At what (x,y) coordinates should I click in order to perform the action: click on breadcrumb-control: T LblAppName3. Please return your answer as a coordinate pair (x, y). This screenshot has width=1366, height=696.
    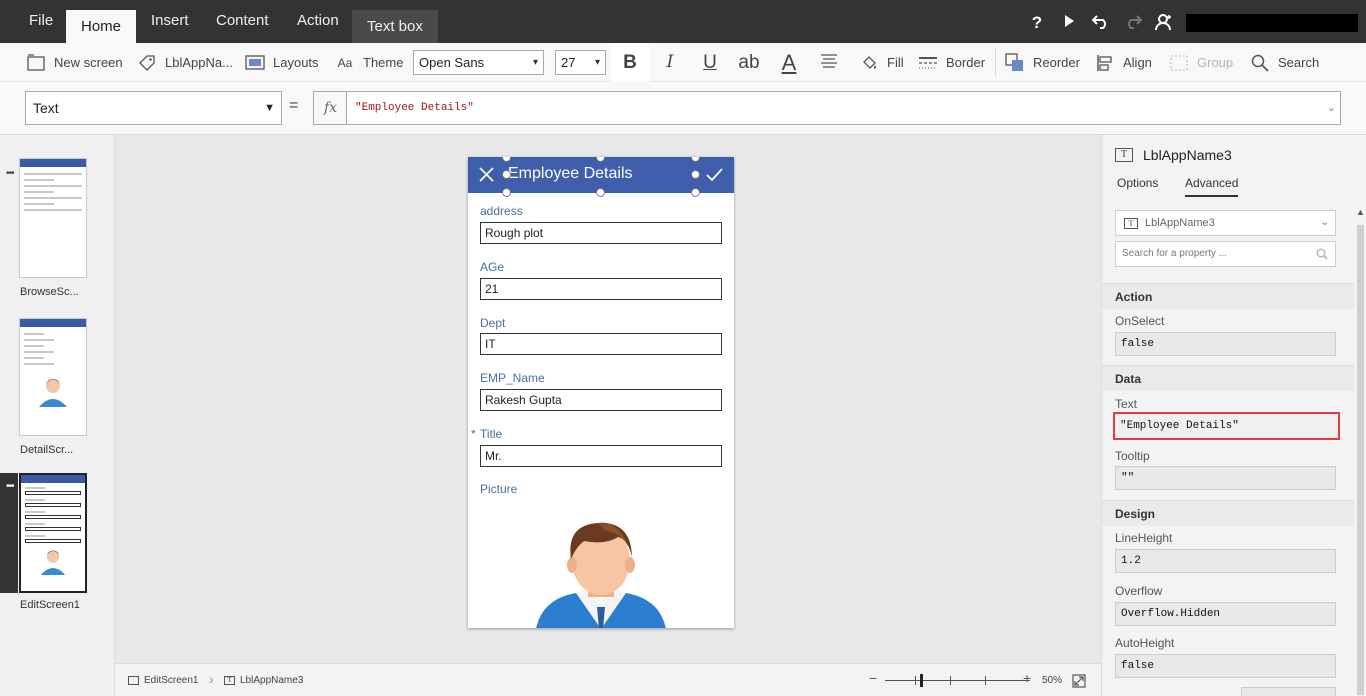
    Looking at the image, I should click on (263, 680).